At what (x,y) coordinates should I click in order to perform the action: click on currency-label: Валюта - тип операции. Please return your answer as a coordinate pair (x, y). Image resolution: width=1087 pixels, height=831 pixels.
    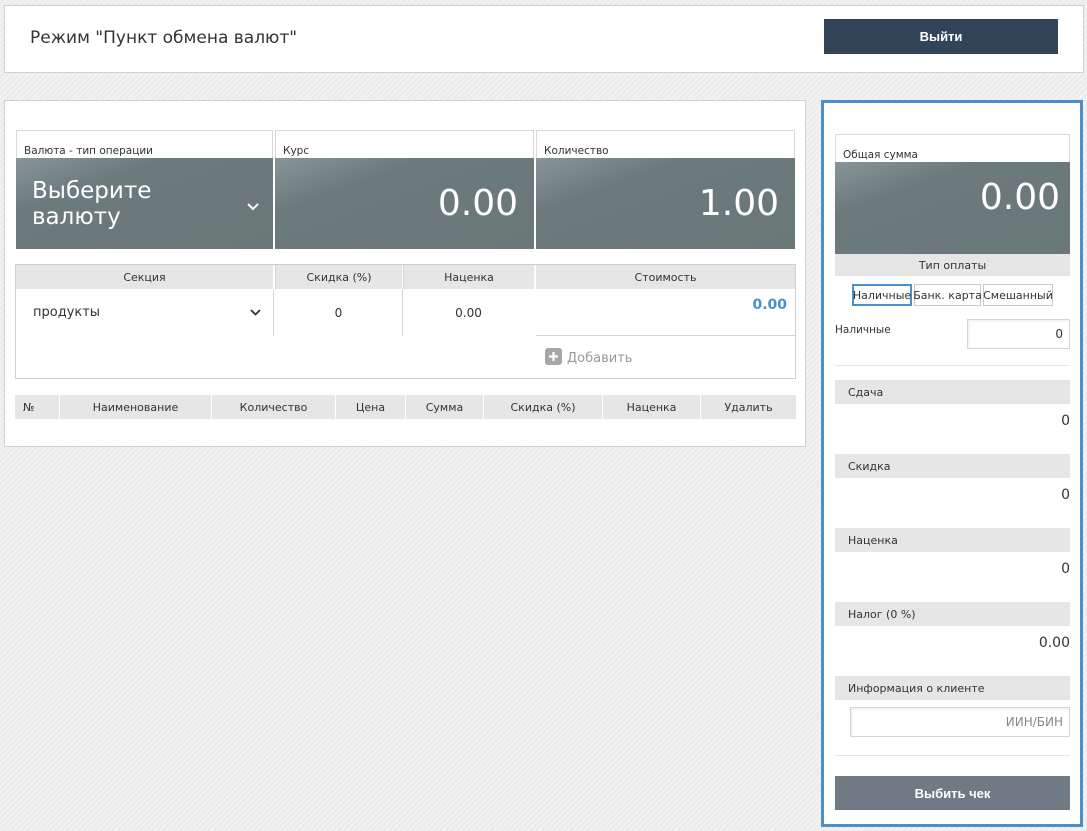
    Looking at the image, I should click on (88, 151).